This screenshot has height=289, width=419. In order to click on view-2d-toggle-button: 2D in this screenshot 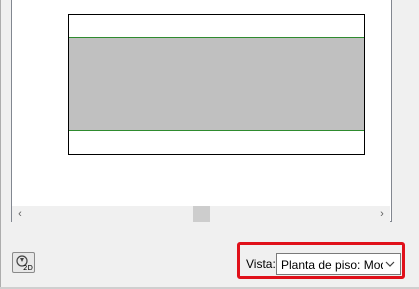, I will do `click(23, 262)`.